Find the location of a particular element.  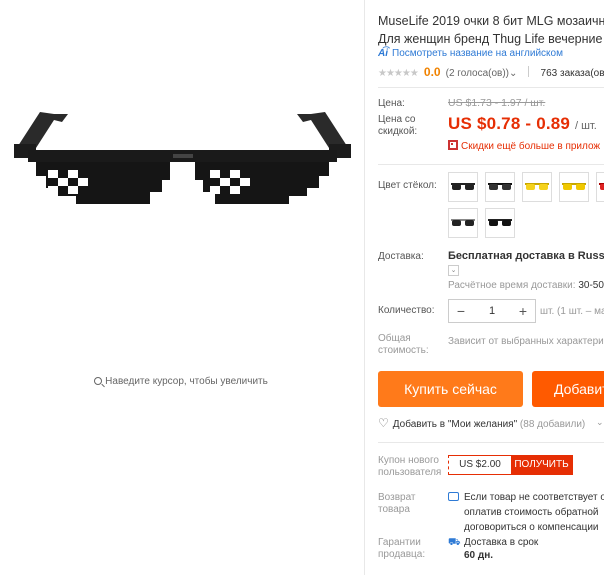

translate-title-link: A͡i Посмотреть название на английском is located at coordinates (470, 53).